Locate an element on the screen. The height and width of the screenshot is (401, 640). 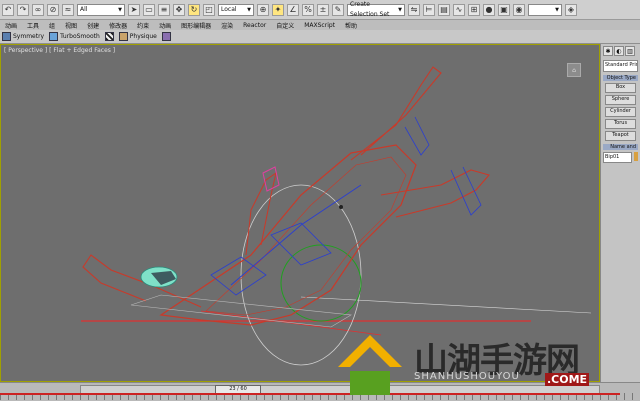
command-panel-tabs: ✱ ◐ ▥ is located at coordinates (620, 51).